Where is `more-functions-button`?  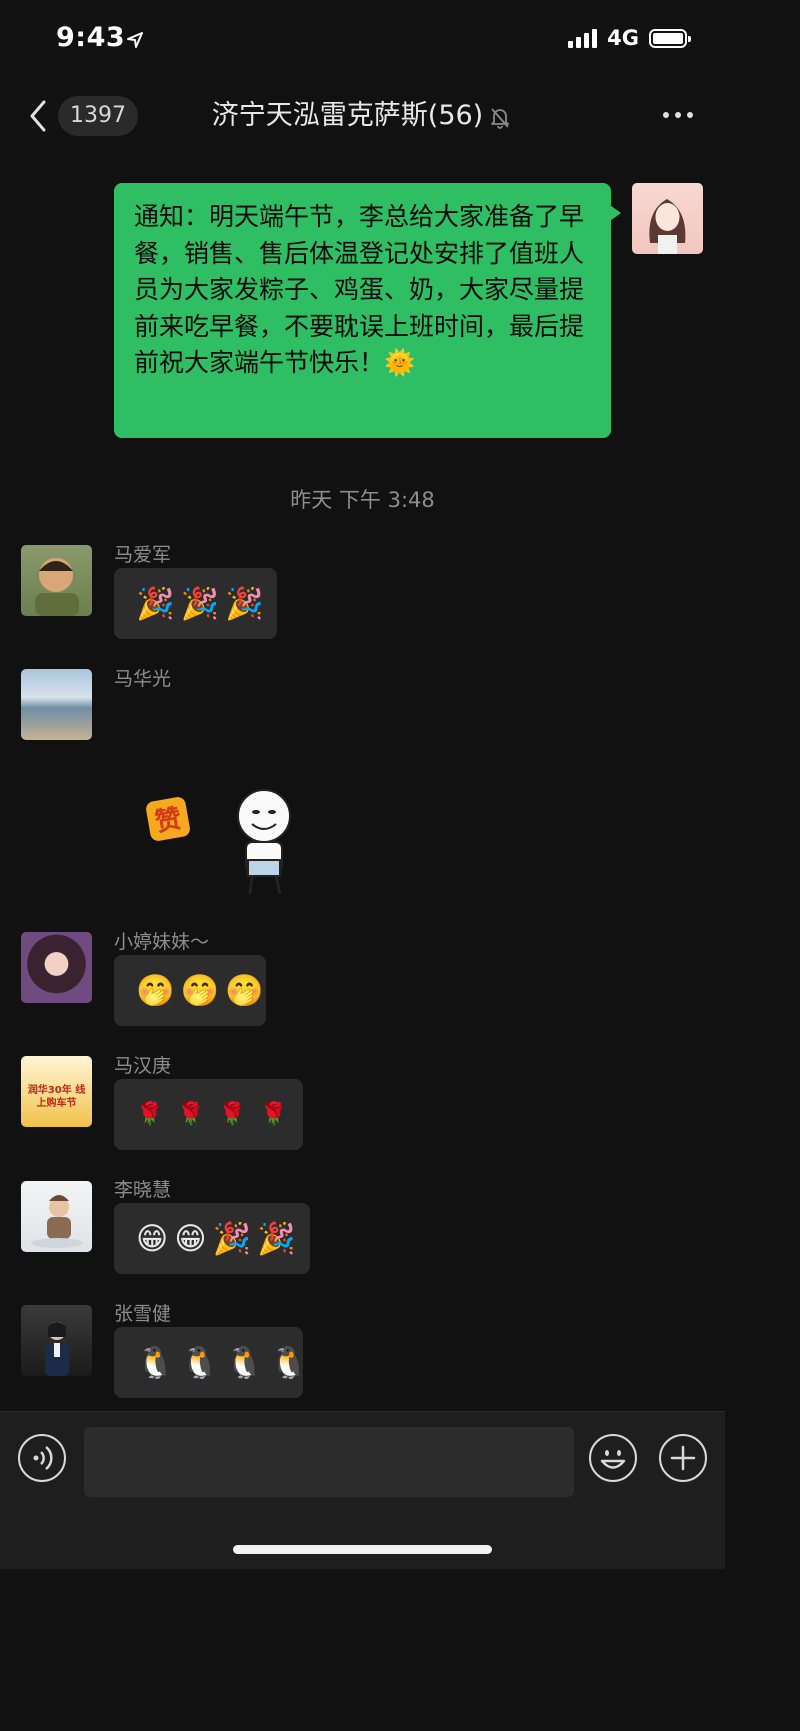 more-functions-button is located at coordinates (683, 1458).